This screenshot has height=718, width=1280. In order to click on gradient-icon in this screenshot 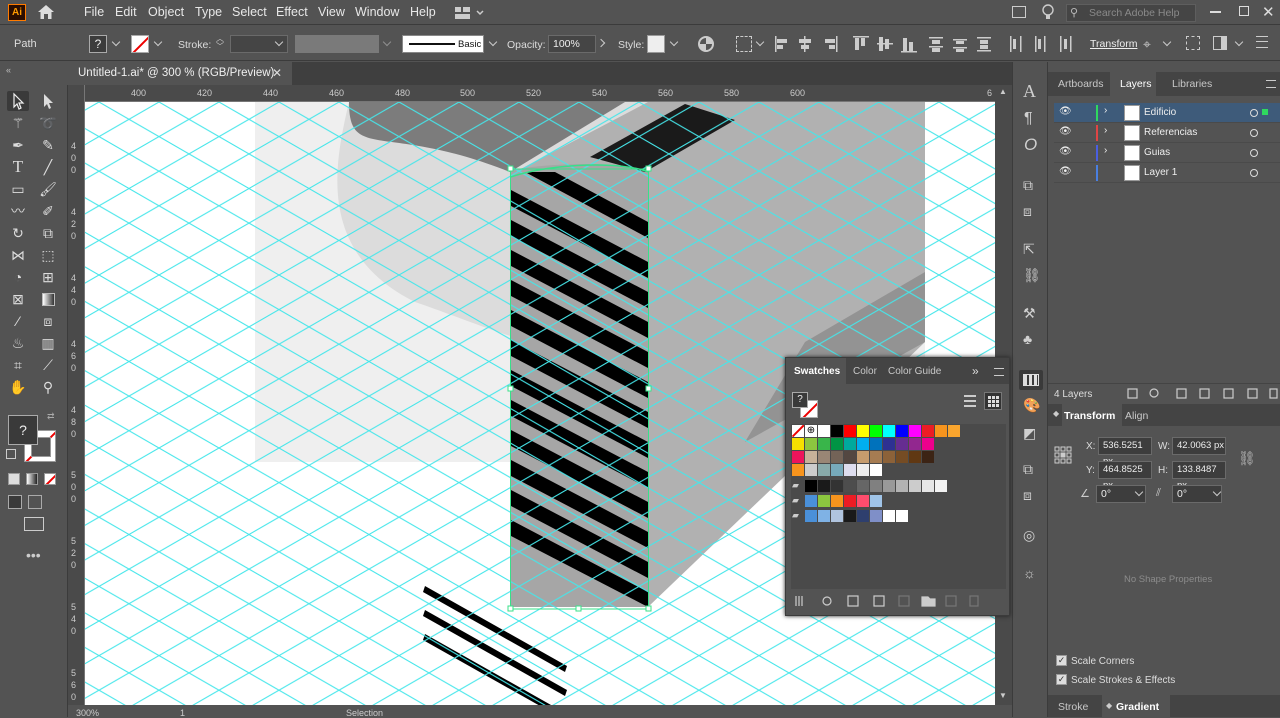, I will do `click(48, 299)`.